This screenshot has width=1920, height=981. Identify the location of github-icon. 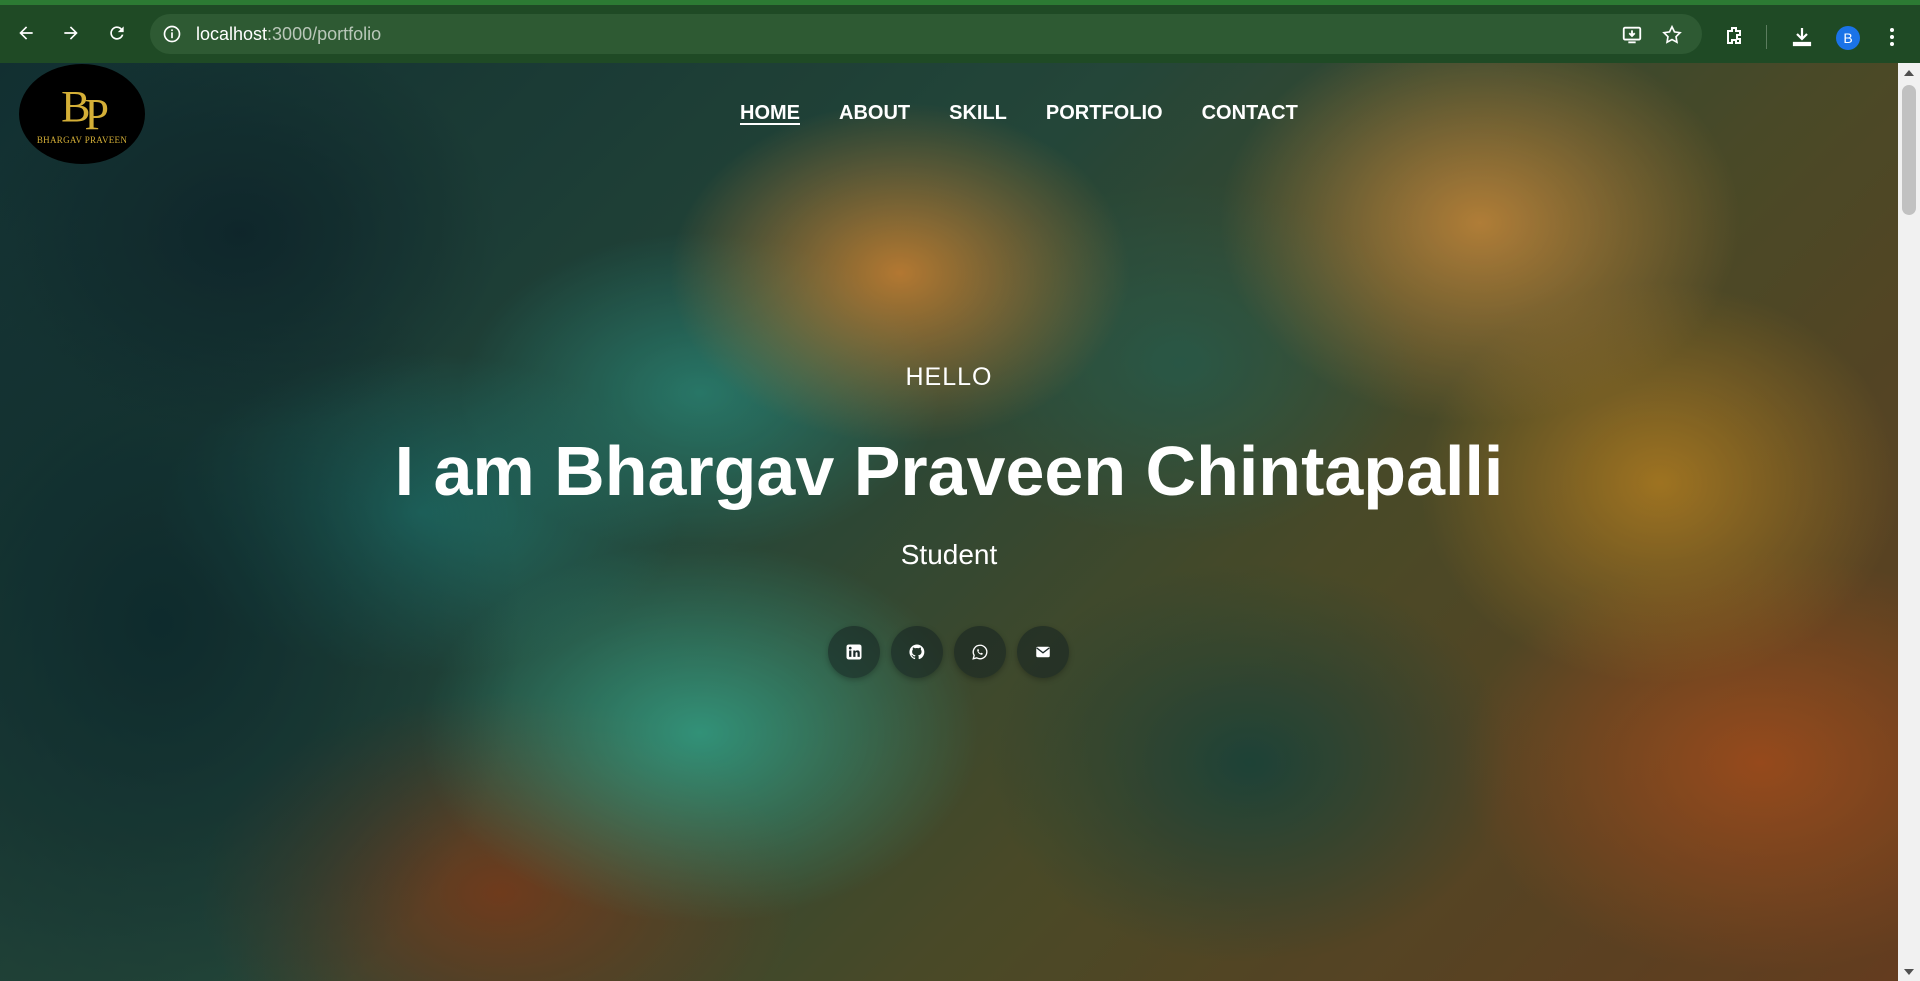
(917, 652).